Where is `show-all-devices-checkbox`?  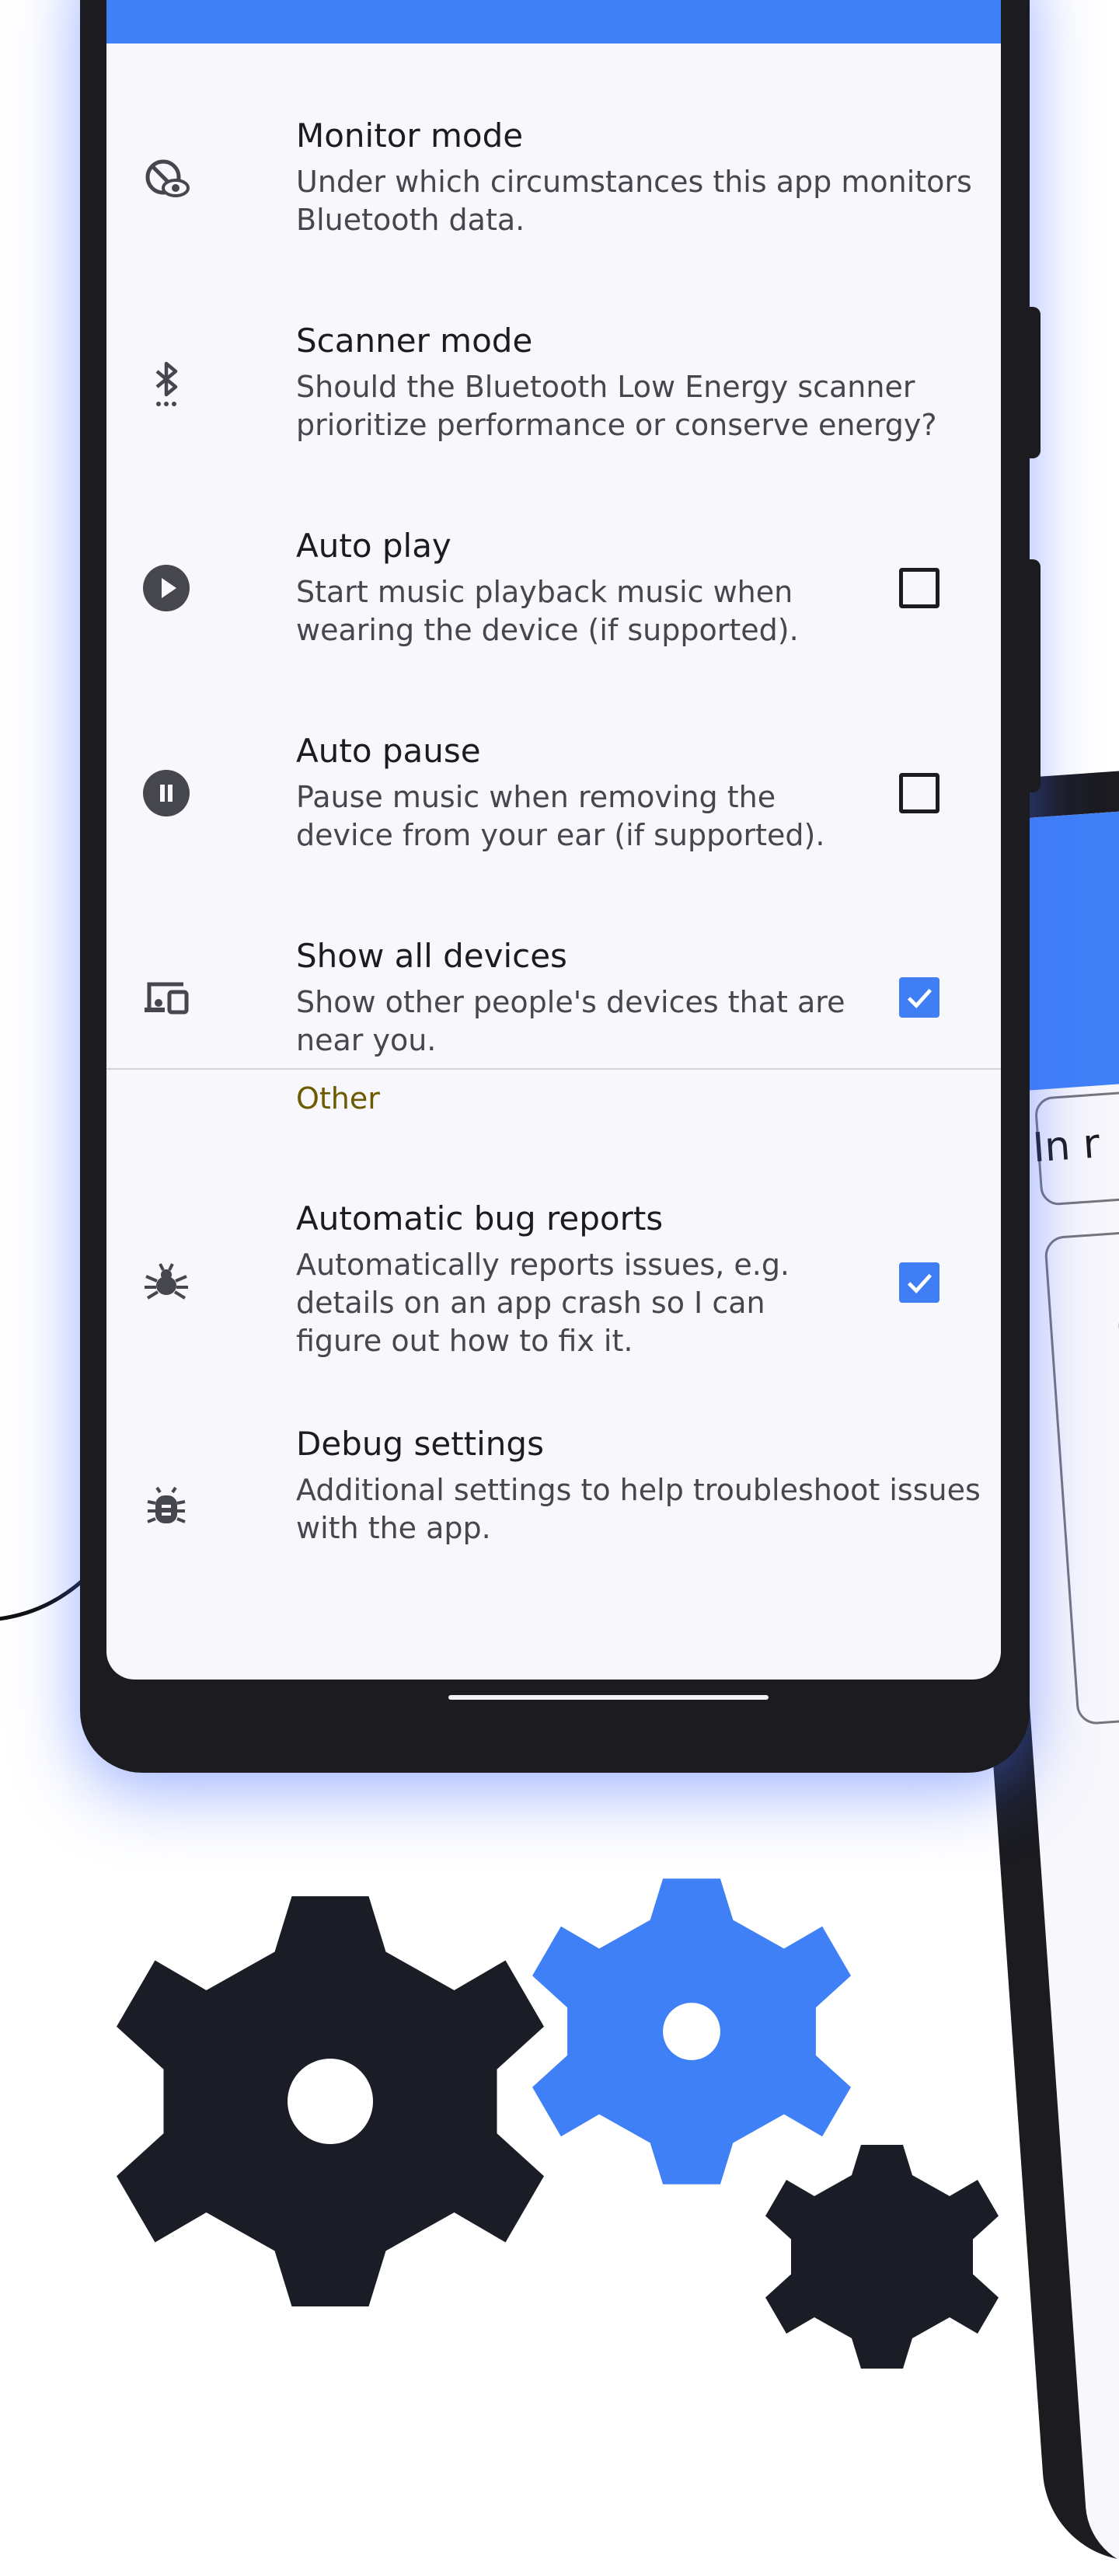
show-all-devices-checkbox is located at coordinates (919, 997).